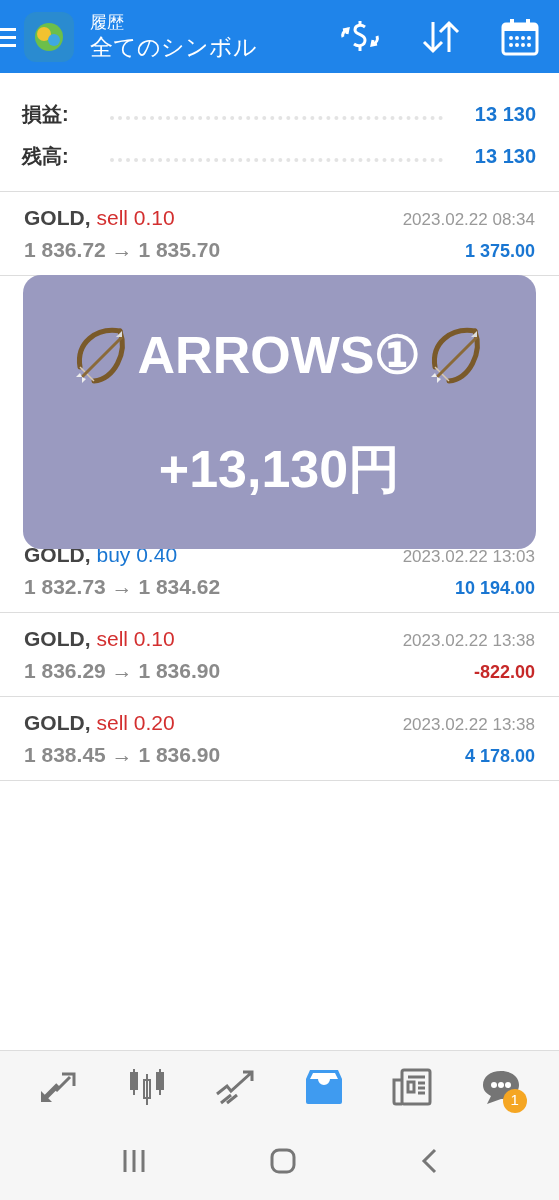 The height and width of the screenshot is (1200, 559). What do you see at coordinates (49, 36) in the screenshot?
I see `app-logo-icon` at bounding box center [49, 36].